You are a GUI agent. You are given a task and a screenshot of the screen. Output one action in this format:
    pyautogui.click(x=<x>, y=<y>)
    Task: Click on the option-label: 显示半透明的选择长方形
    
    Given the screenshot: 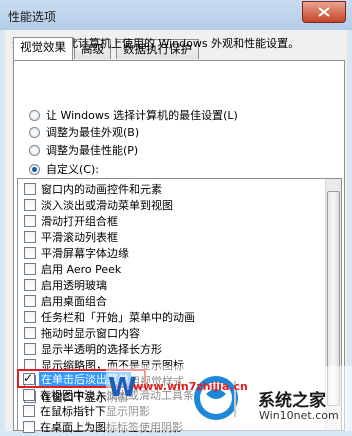 What is the action you would take?
    pyautogui.click(x=101, y=349)
    